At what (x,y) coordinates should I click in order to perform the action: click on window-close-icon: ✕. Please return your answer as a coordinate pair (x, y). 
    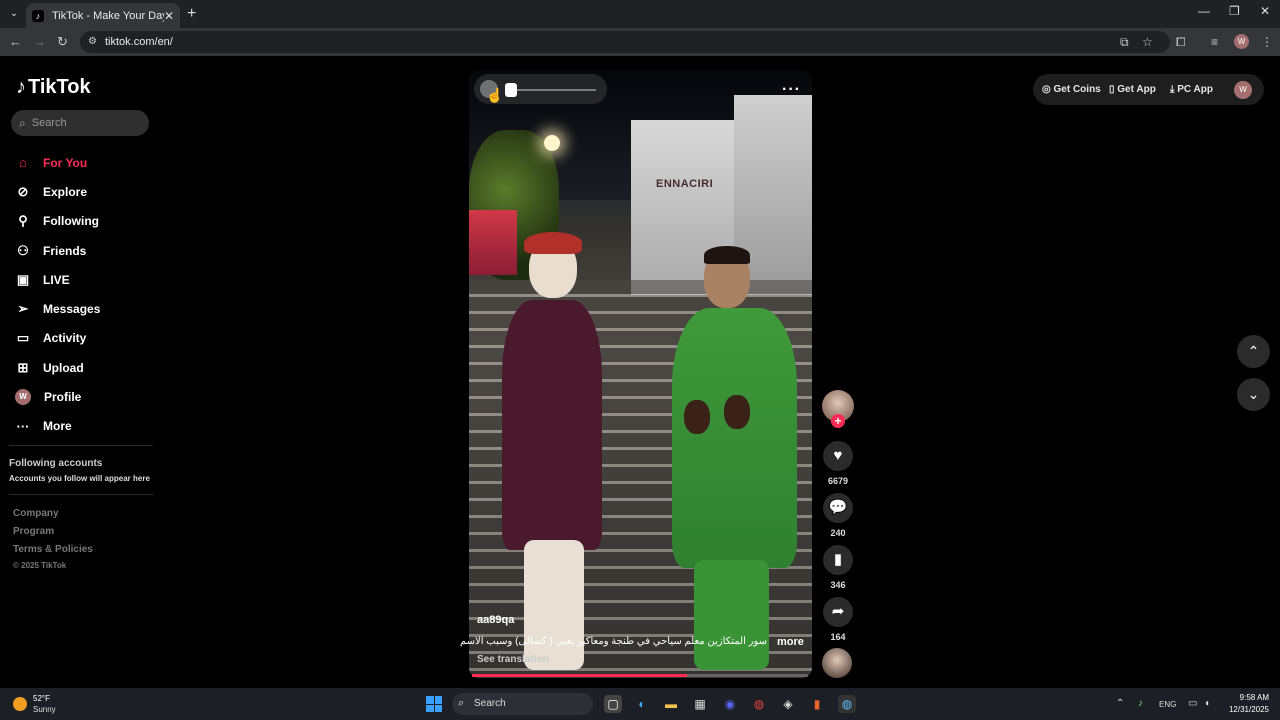
    Looking at the image, I should click on (1265, 11).